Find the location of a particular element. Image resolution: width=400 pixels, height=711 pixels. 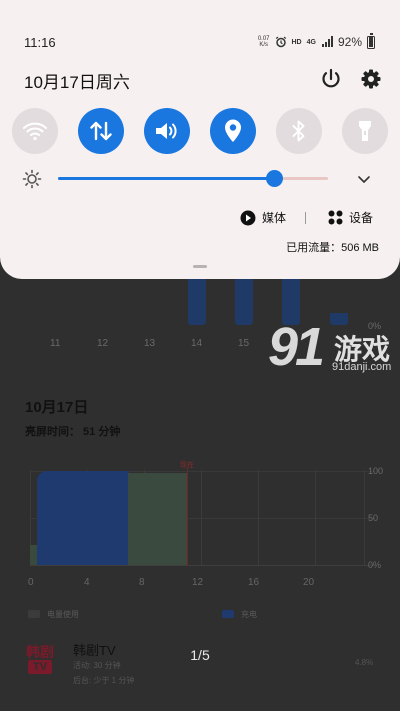

charging-area is located at coordinates (83, 518).